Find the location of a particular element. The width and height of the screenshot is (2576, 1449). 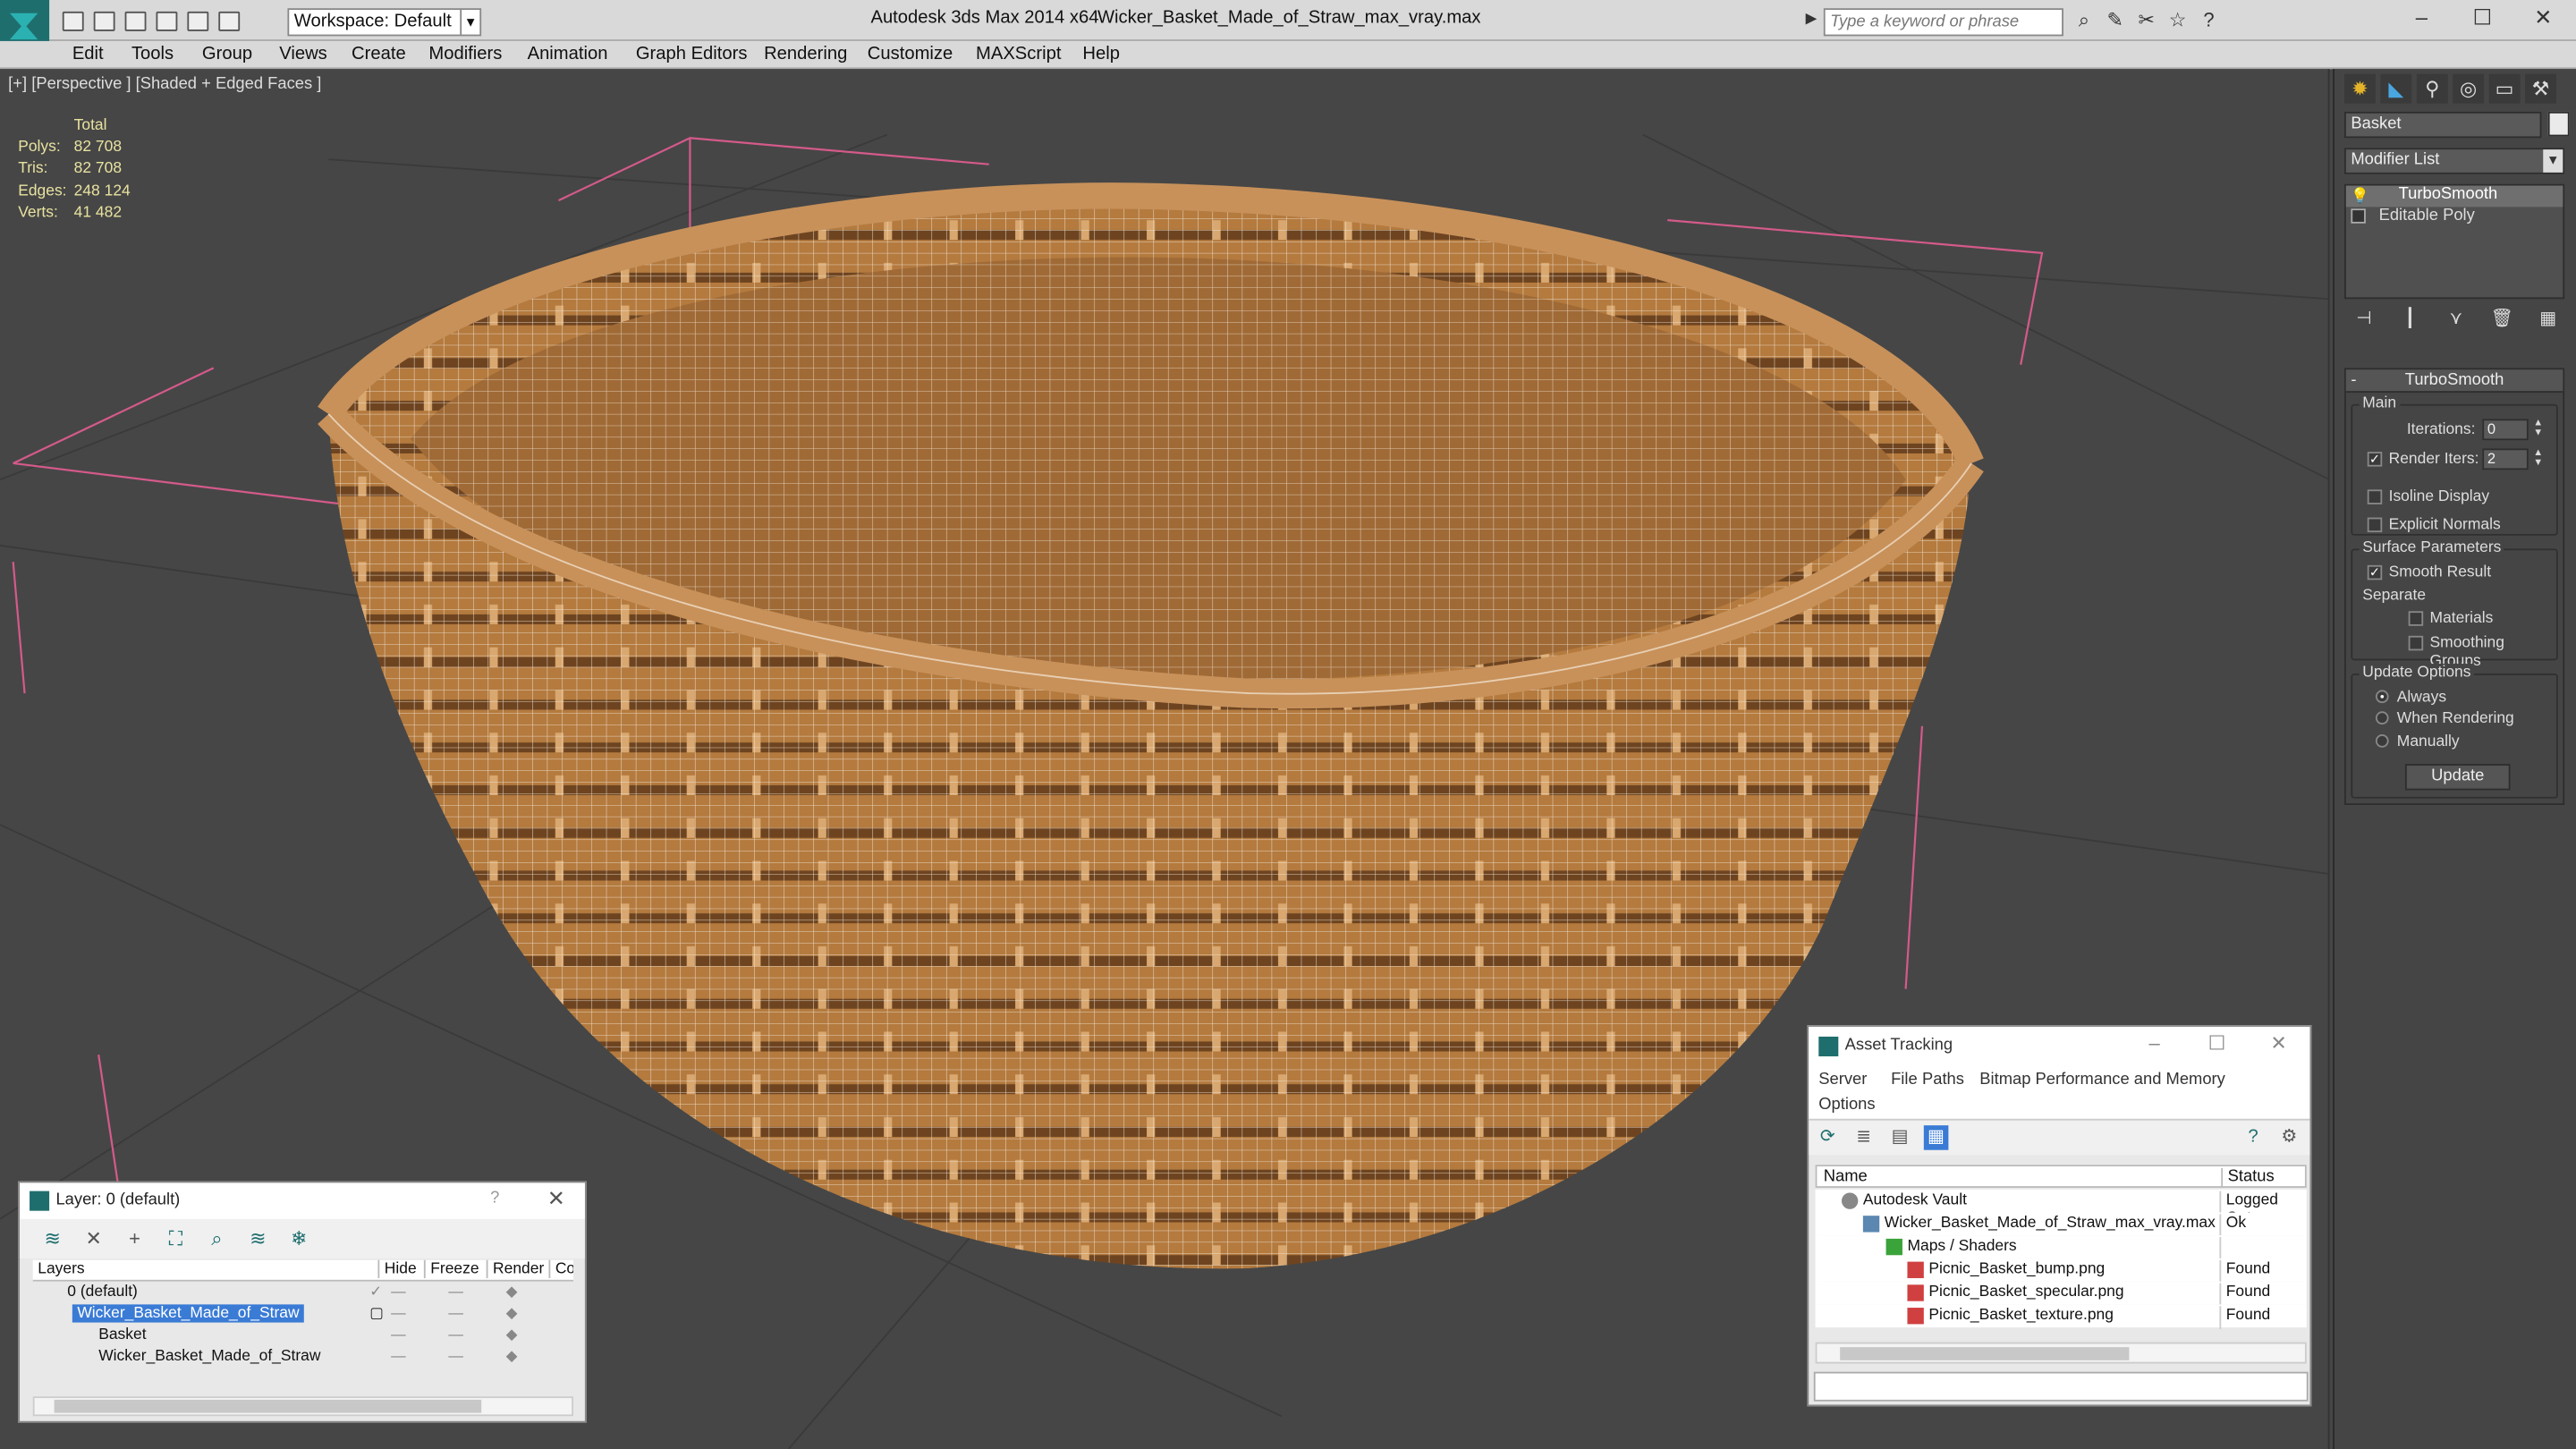

delete-layer-icon: ✕ is located at coordinates (93, 1238).